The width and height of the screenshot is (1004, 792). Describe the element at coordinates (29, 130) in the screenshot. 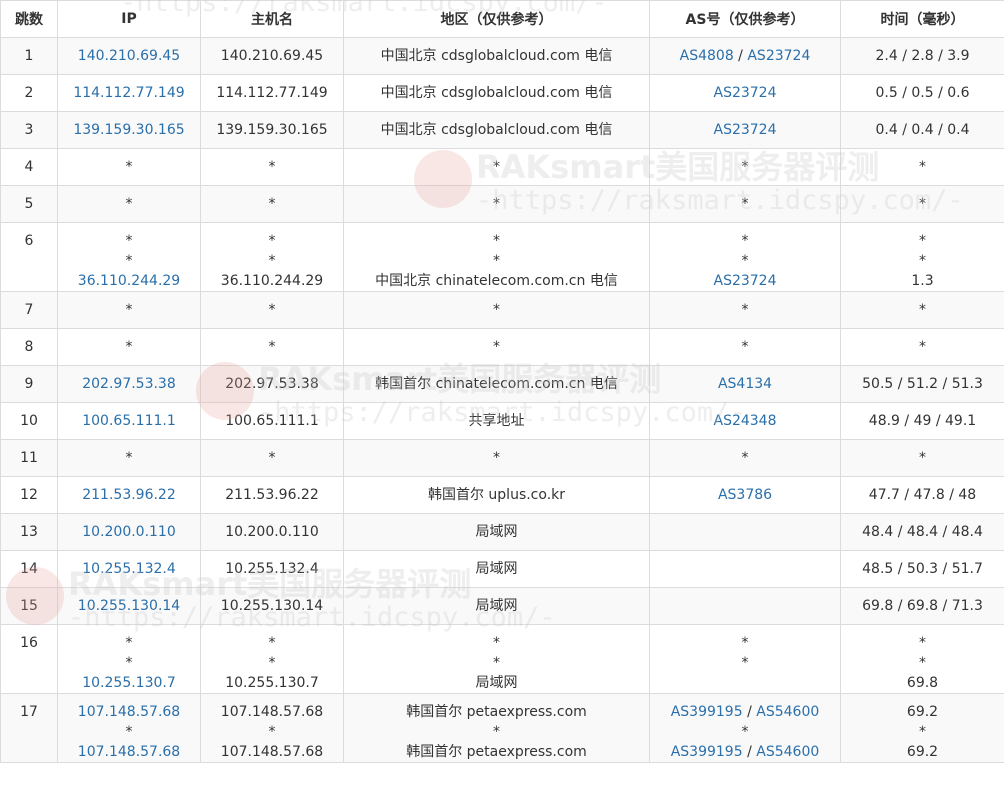

I see `hop-number: 3` at that location.